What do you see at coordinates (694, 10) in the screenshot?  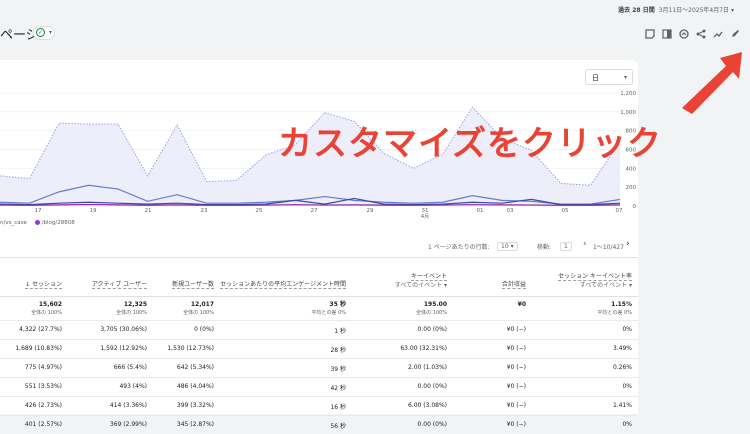 I see `date-range-text: 3月11日～2025年4月7日` at bounding box center [694, 10].